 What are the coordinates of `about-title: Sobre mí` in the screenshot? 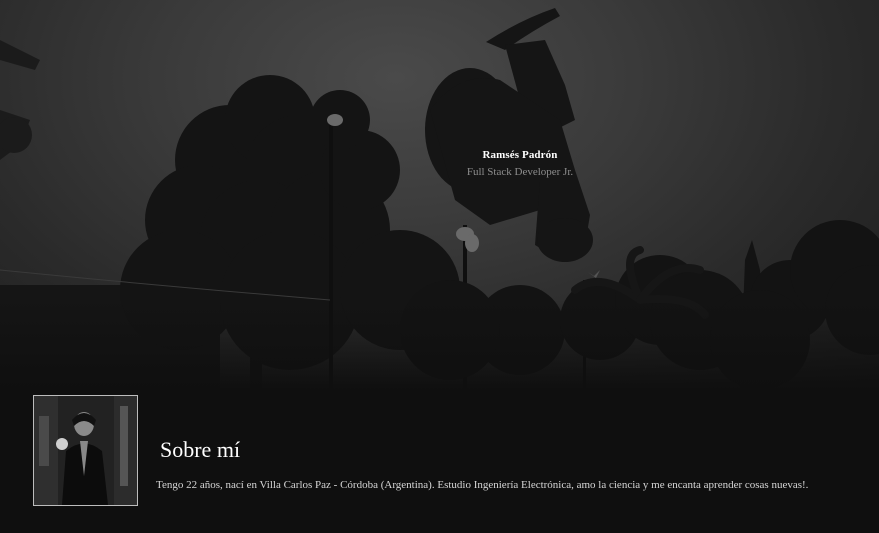 It's located at (200, 449).